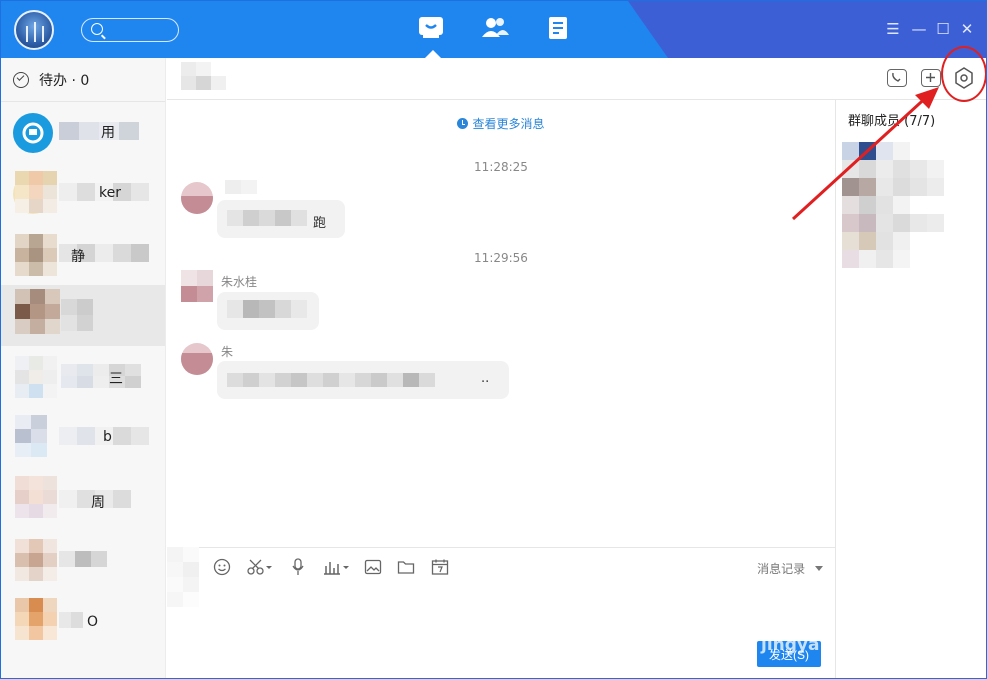 The width and height of the screenshot is (987, 679). What do you see at coordinates (130, 30) in the screenshot?
I see `search-input` at bounding box center [130, 30].